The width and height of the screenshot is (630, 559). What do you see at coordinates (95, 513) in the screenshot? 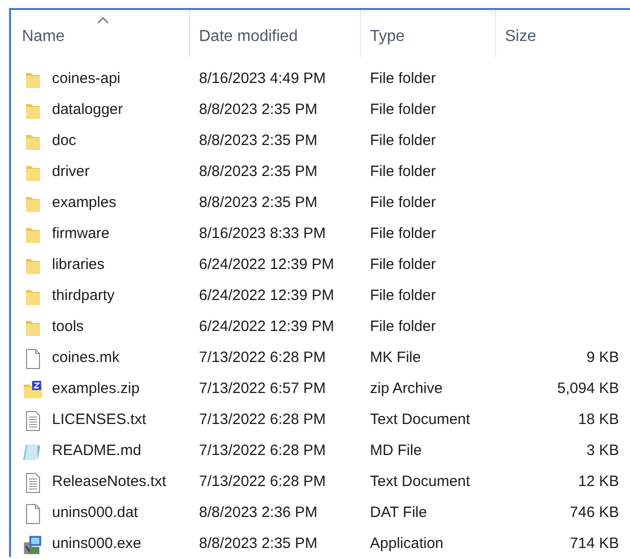
I see `file-name: unins000.dat` at bounding box center [95, 513].